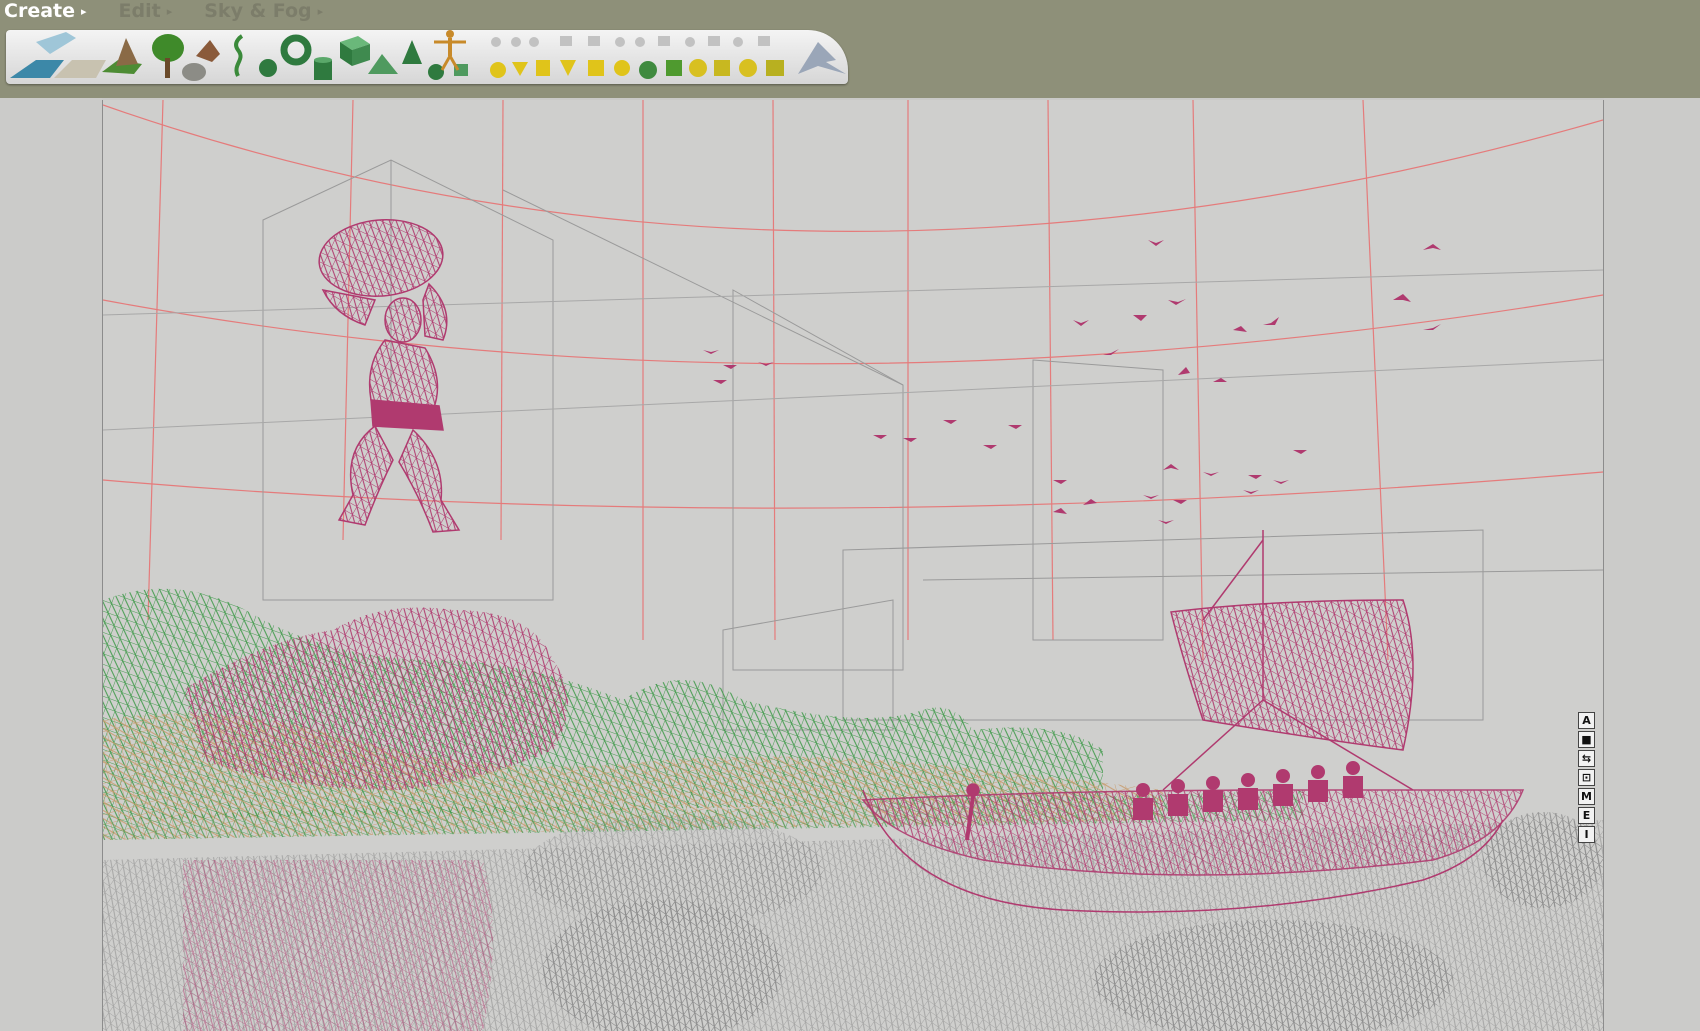 The image size is (1700, 1031). What do you see at coordinates (637, 69) in the screenshot?
I see `metablob-icon` at bounding box center [637, 69].